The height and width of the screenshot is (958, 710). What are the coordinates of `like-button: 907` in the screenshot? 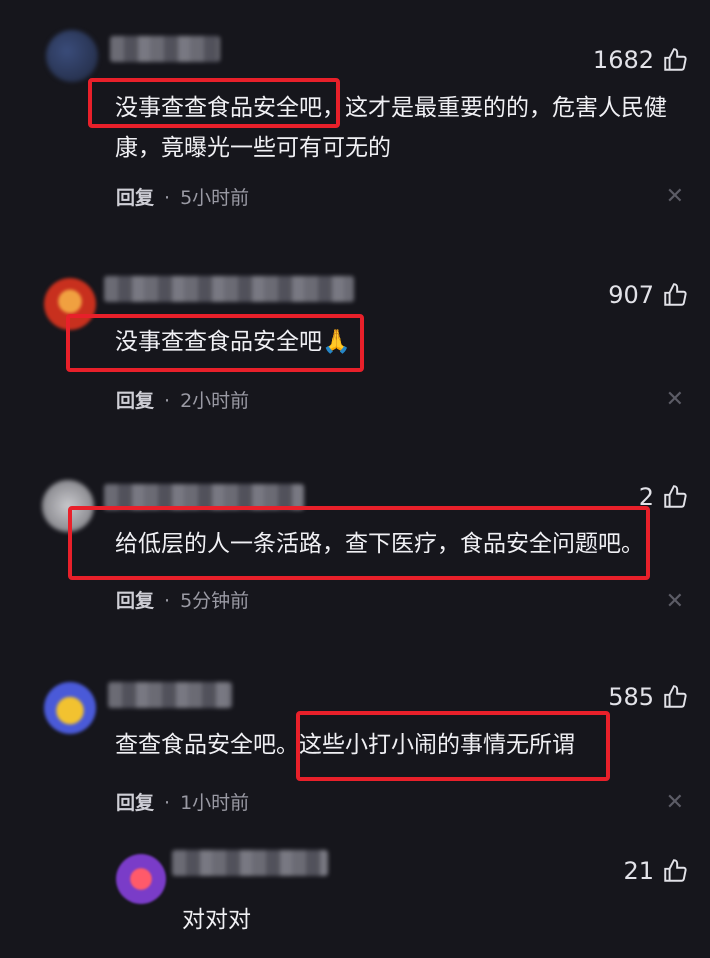 It's located at (648, 295).